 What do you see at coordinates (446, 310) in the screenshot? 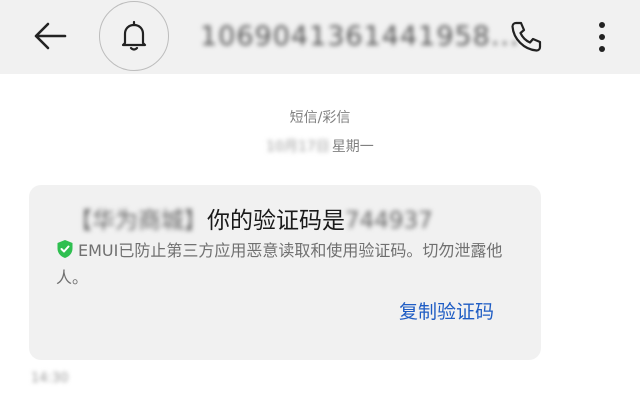
I see `copy-code-button: 复制验证码` at bounding box center [446, 310].